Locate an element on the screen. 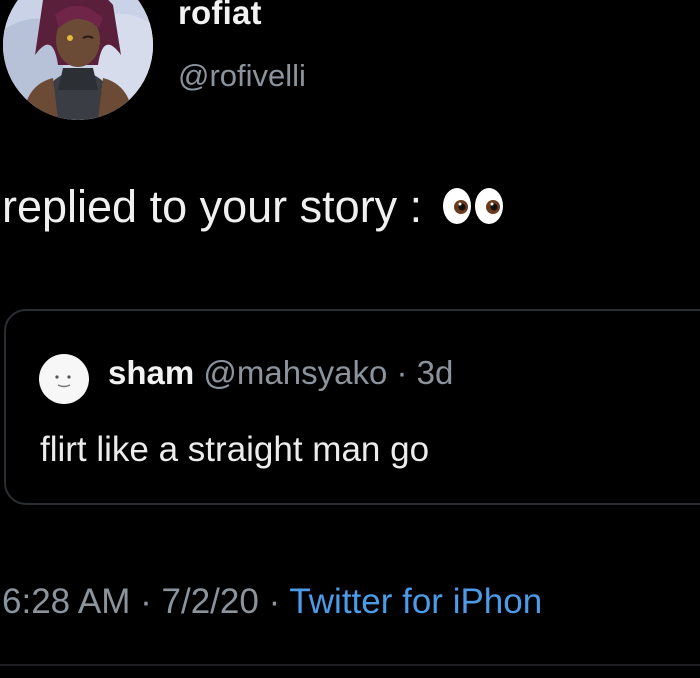 The image size is (700, 678). tweet-meta: 6:28 AM · 7/2/20 · Twitter for iPhon is located at coordinates (272, 602).